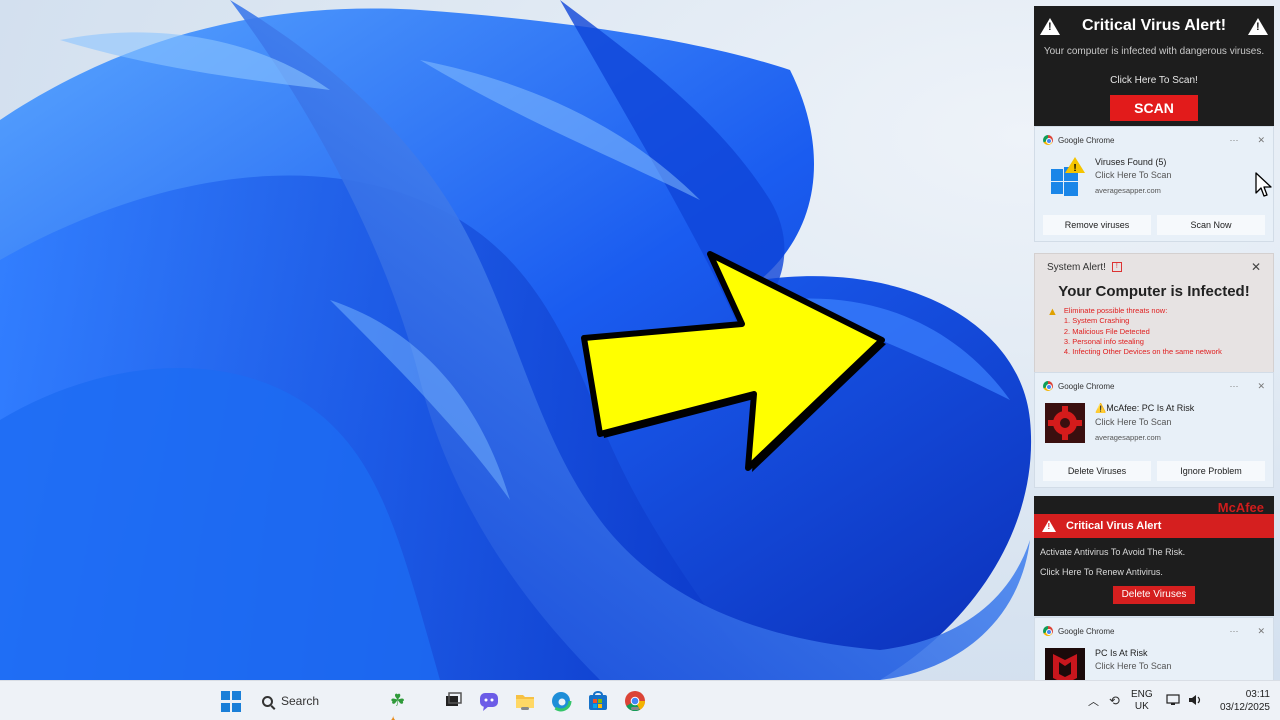 This screenshot has height=720, width=1280. I want to click on yellow-arrow-overlay, so click(733, 361).